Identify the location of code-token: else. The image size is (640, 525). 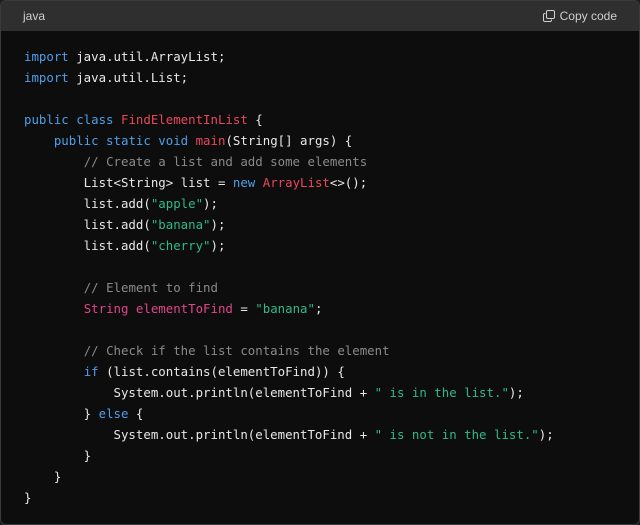
(113, 413).